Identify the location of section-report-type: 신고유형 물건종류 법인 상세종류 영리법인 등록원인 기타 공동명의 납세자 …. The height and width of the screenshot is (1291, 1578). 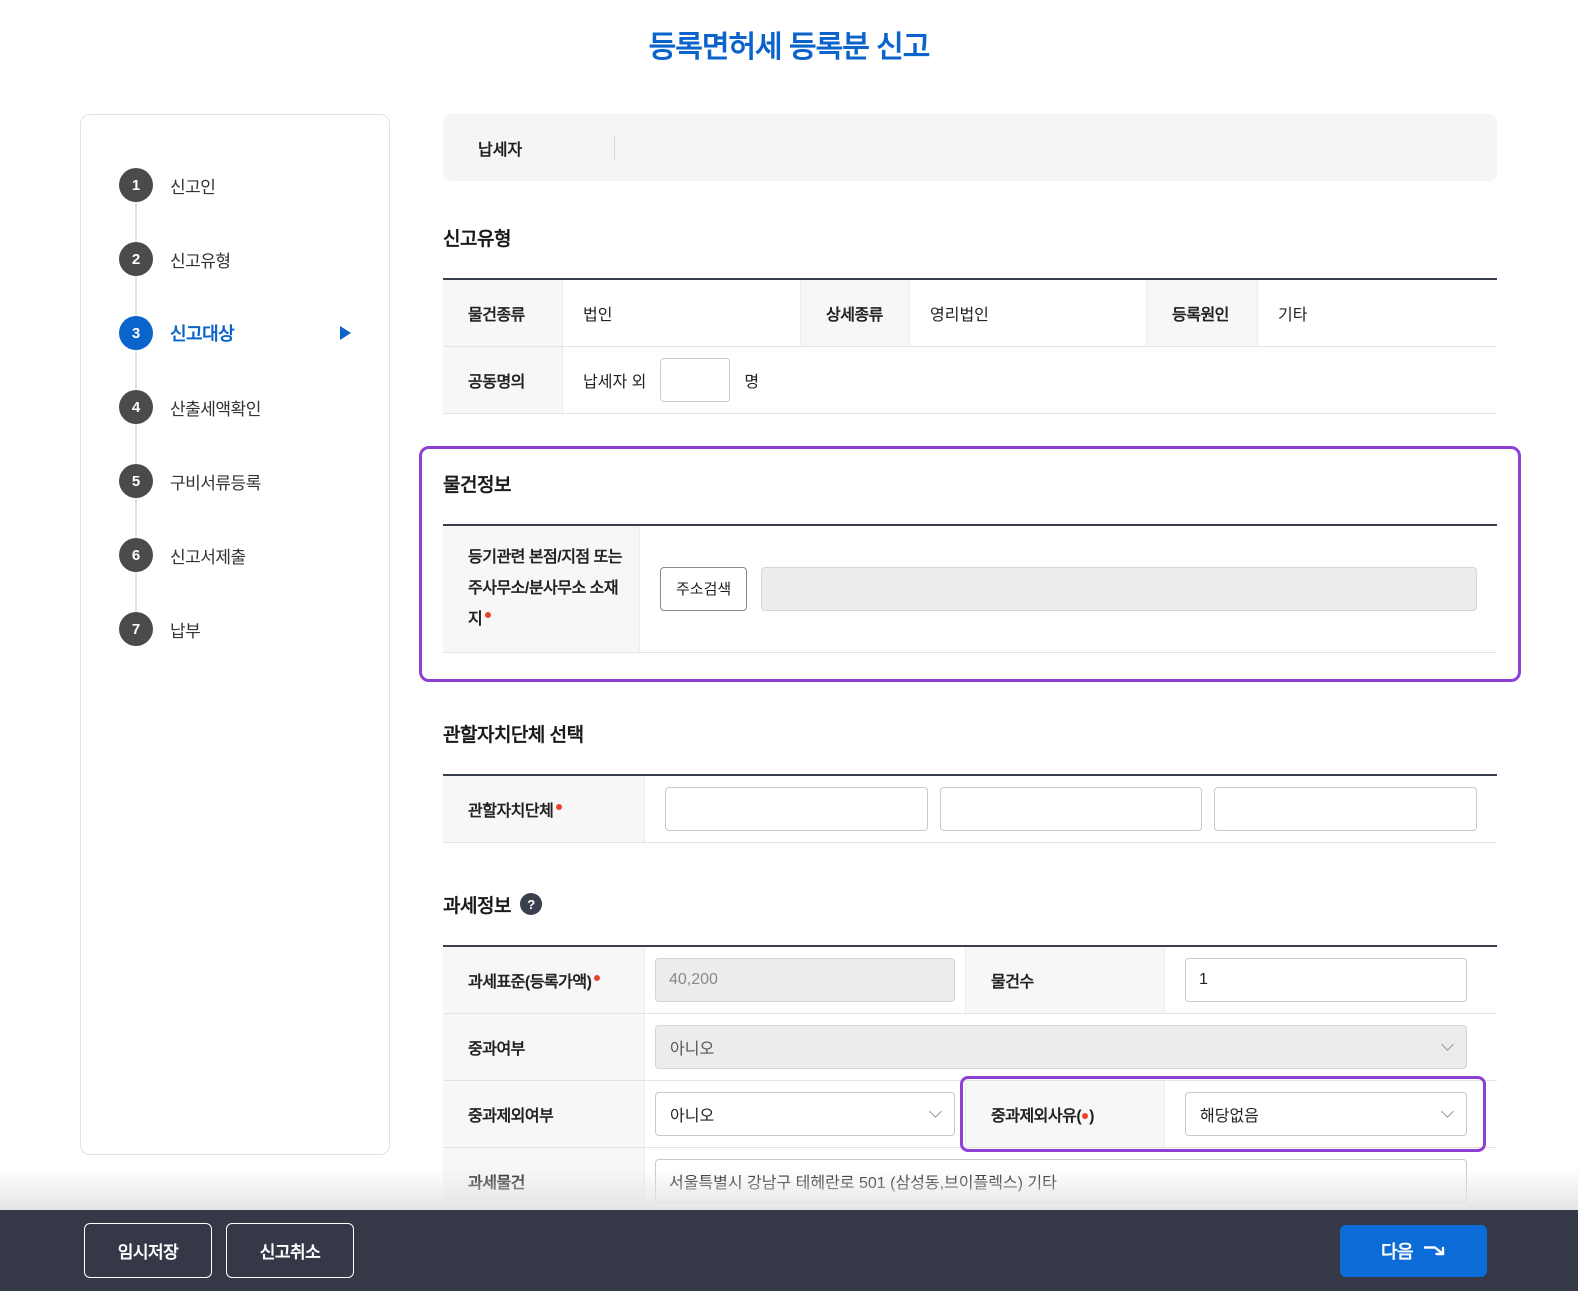
(970, 319).